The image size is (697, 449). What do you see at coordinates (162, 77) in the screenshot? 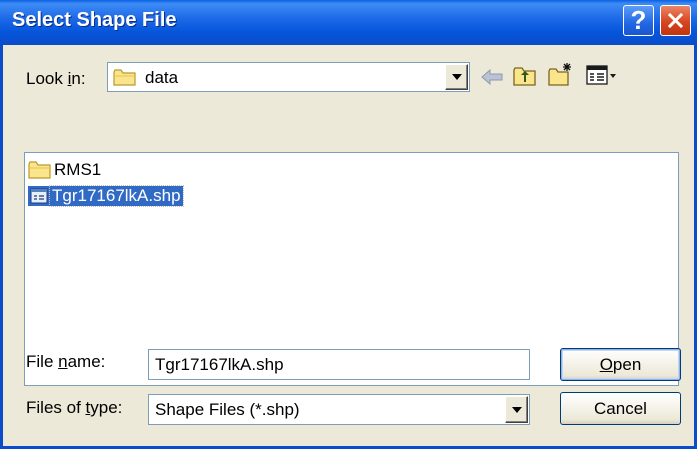
I see `look-in-value: data` at bounding box center [162, 77].